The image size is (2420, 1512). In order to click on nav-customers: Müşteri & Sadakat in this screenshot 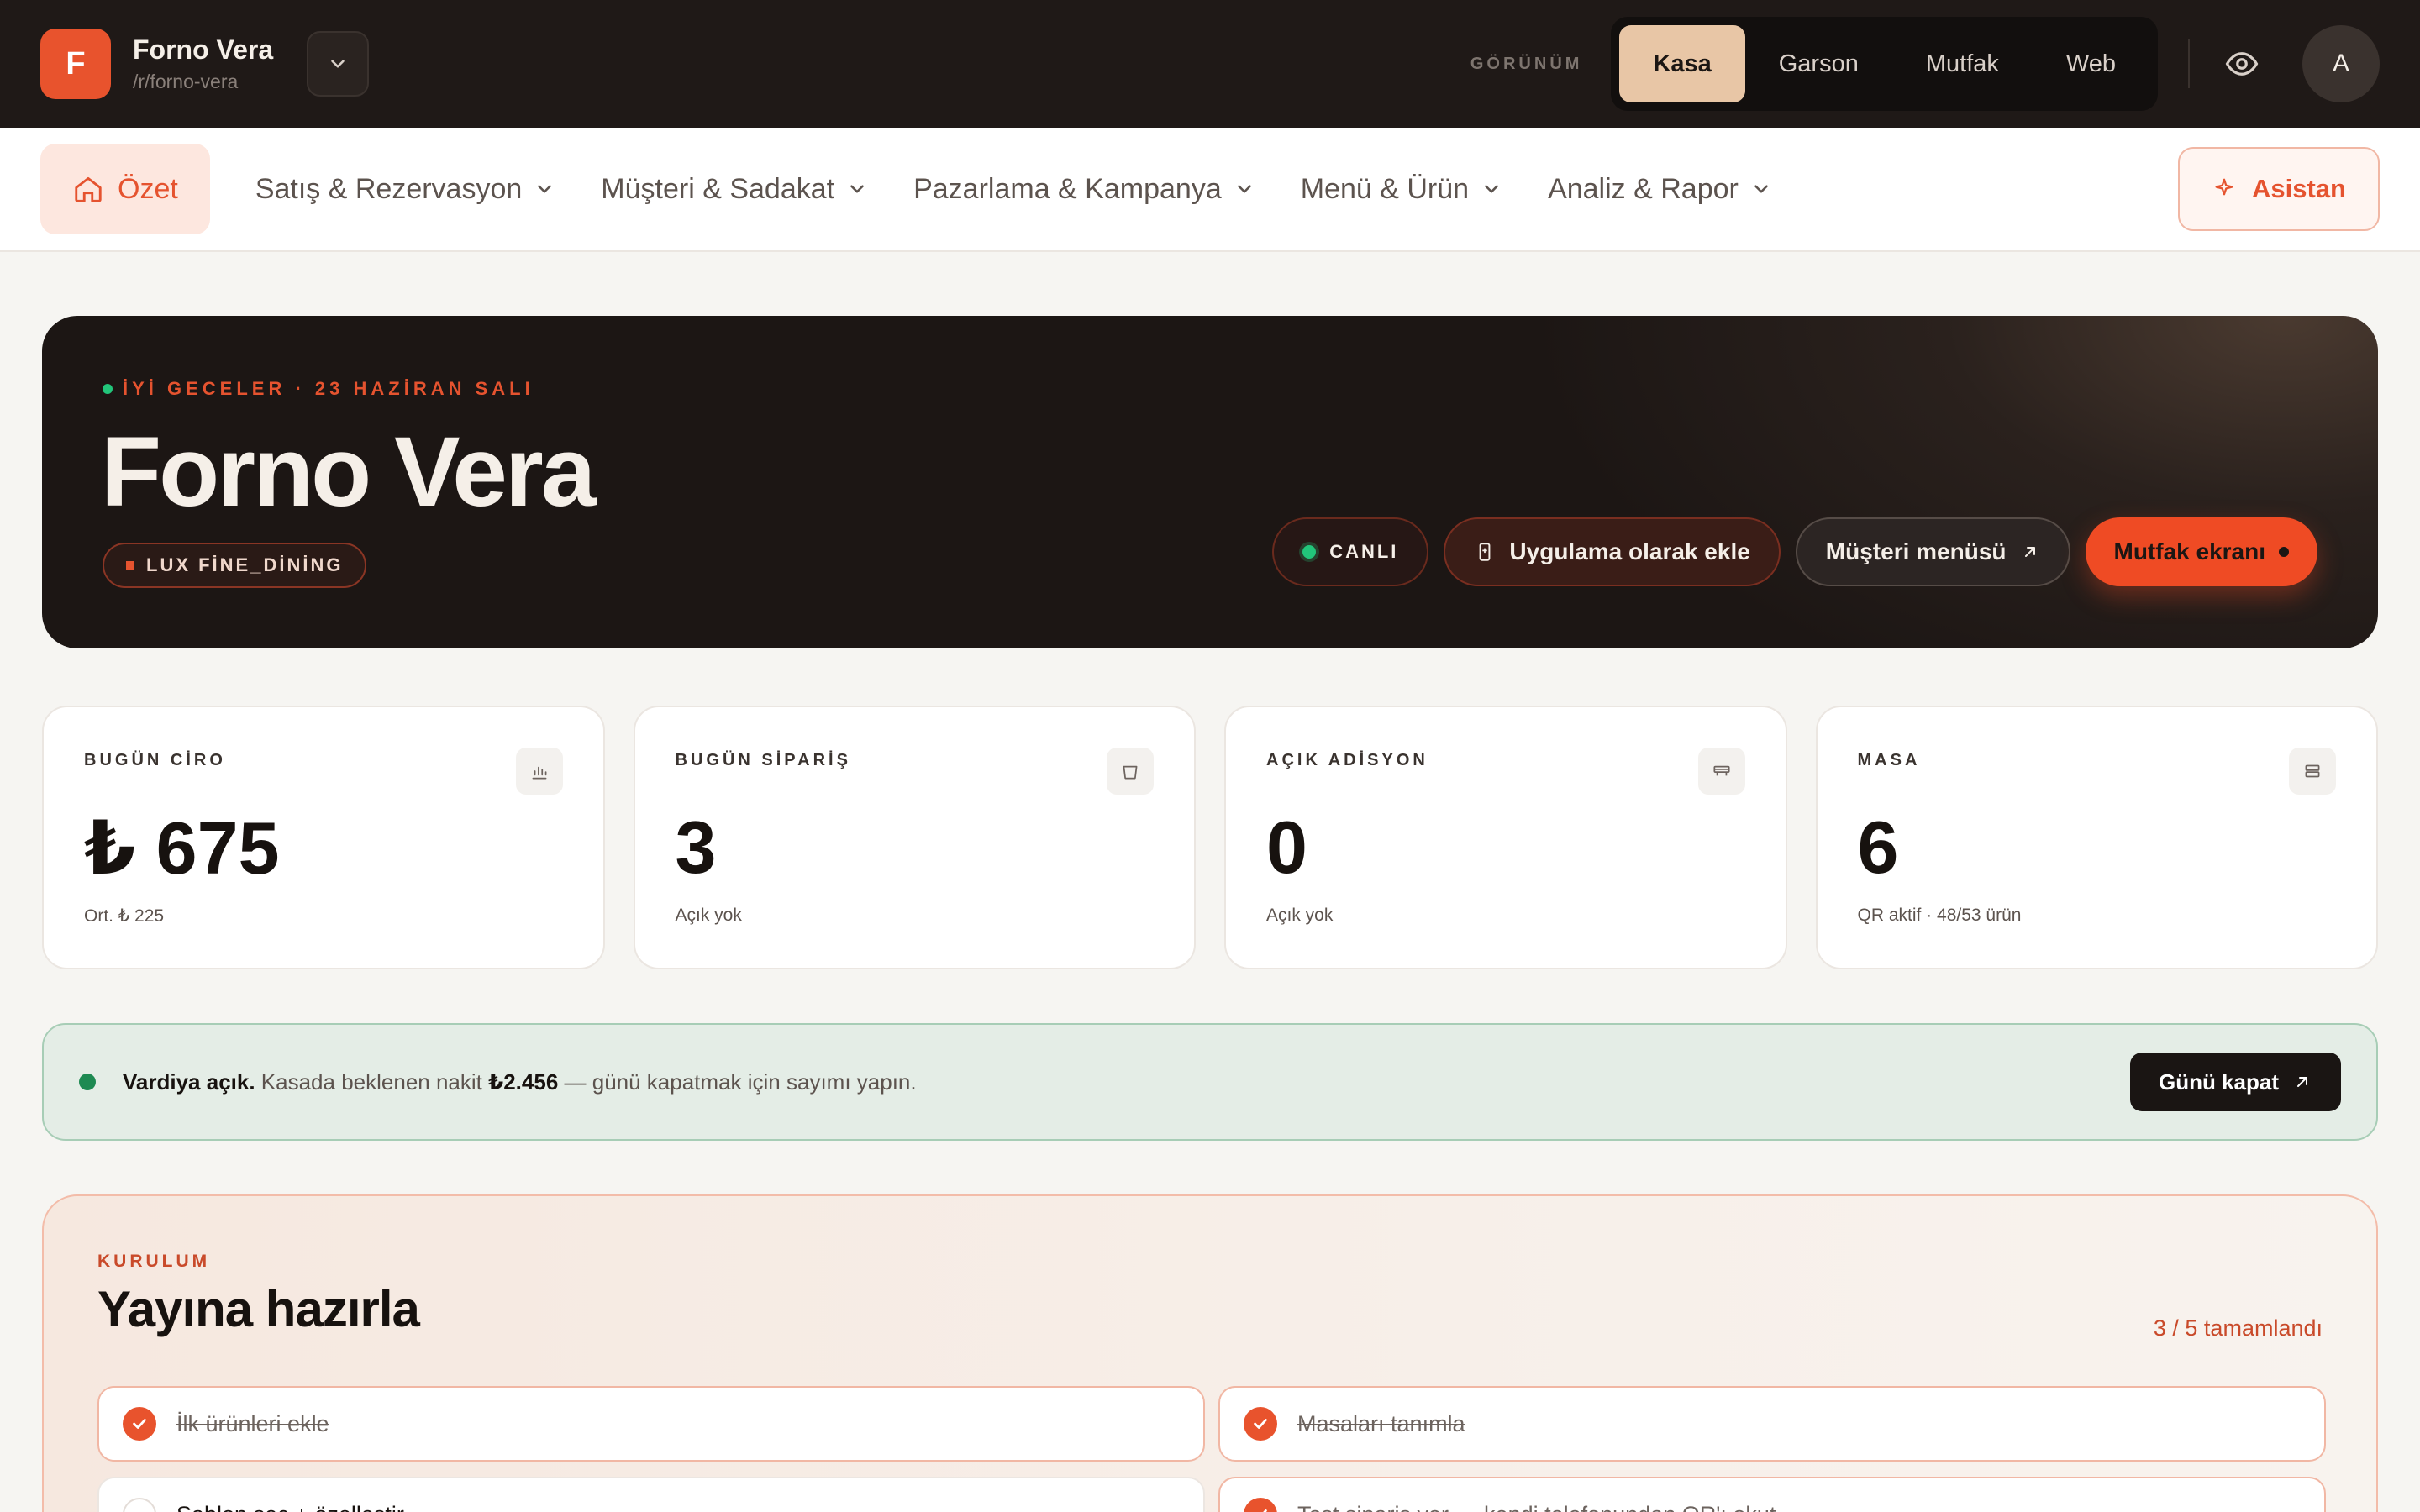, I will do `click(734, 189)`.